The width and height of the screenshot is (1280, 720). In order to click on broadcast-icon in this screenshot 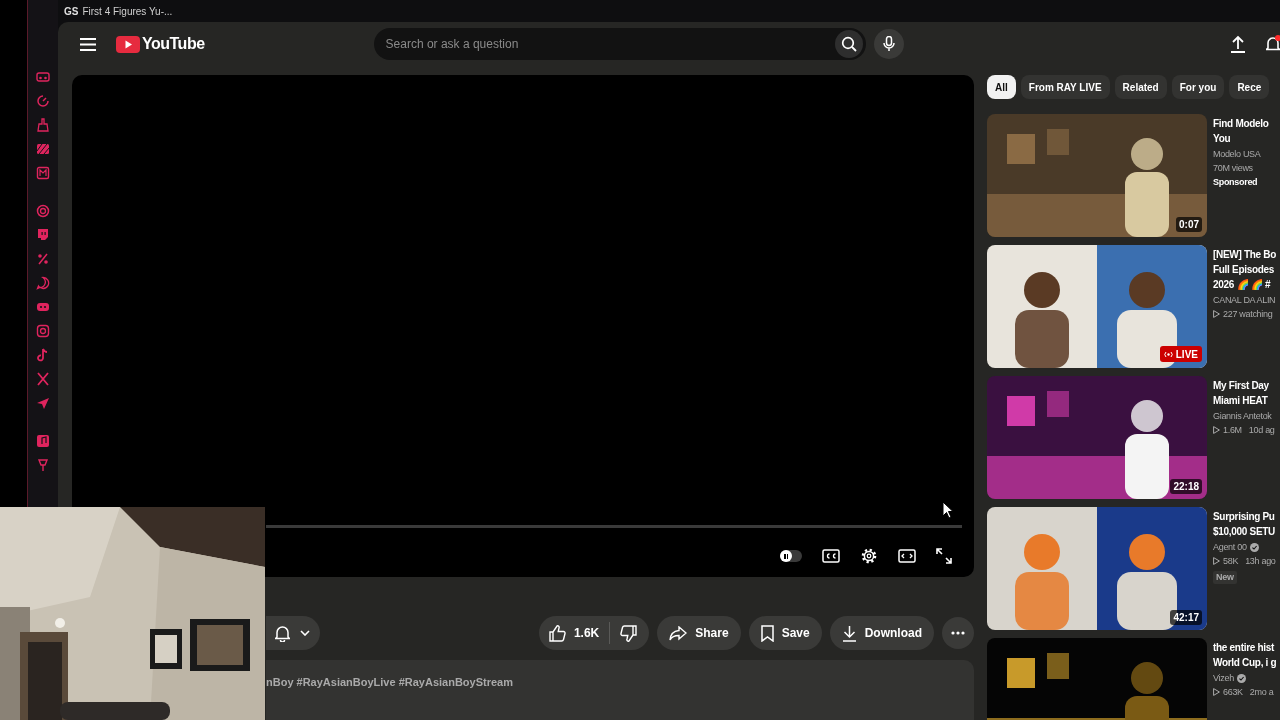, I will do `click(1168, 354)`.